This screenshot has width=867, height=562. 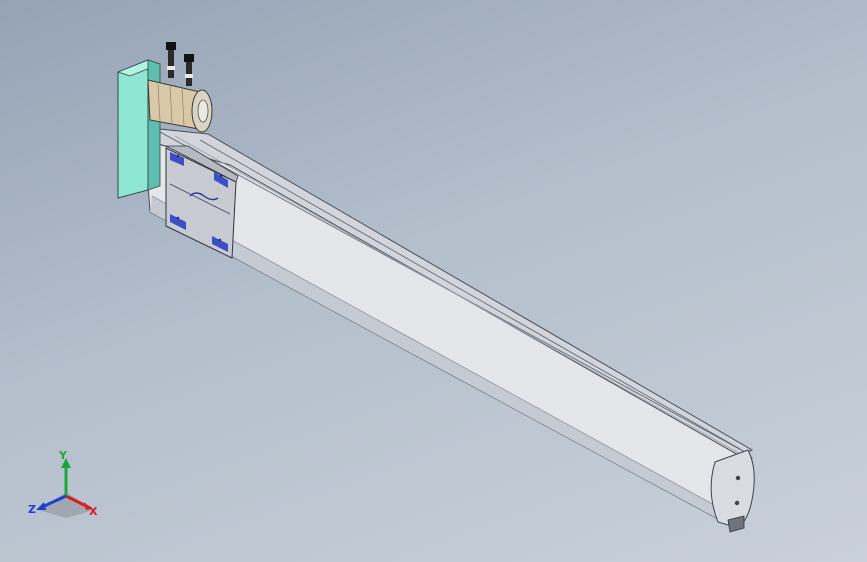 What do you see at coordinates (93, 511) in the screenshot?
I see `axis-x-label: X` at bounding box center [93, 511].